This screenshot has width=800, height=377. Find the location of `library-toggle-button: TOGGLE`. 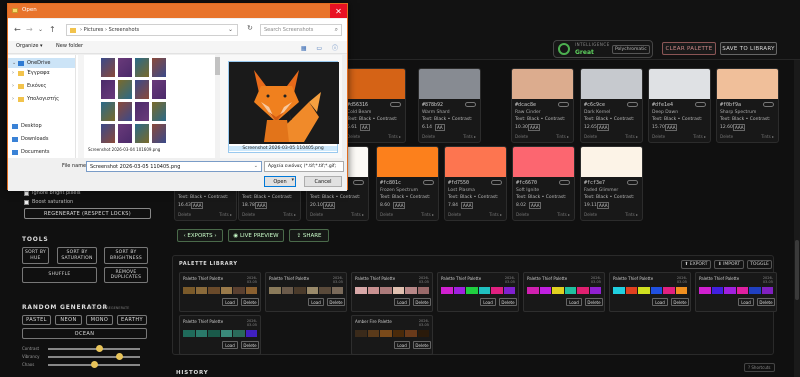

library-toggle-button: TOGGLE is located at coordinates (759, 264).